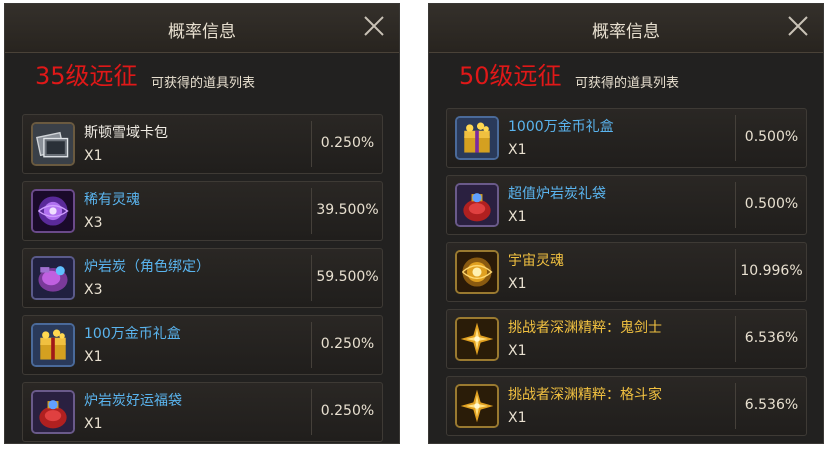 This screenshot has height=450, width=824. Describe the element at coordinates (347, 210) in the screenshot. I see `item-probability: 39.500%` at that location.